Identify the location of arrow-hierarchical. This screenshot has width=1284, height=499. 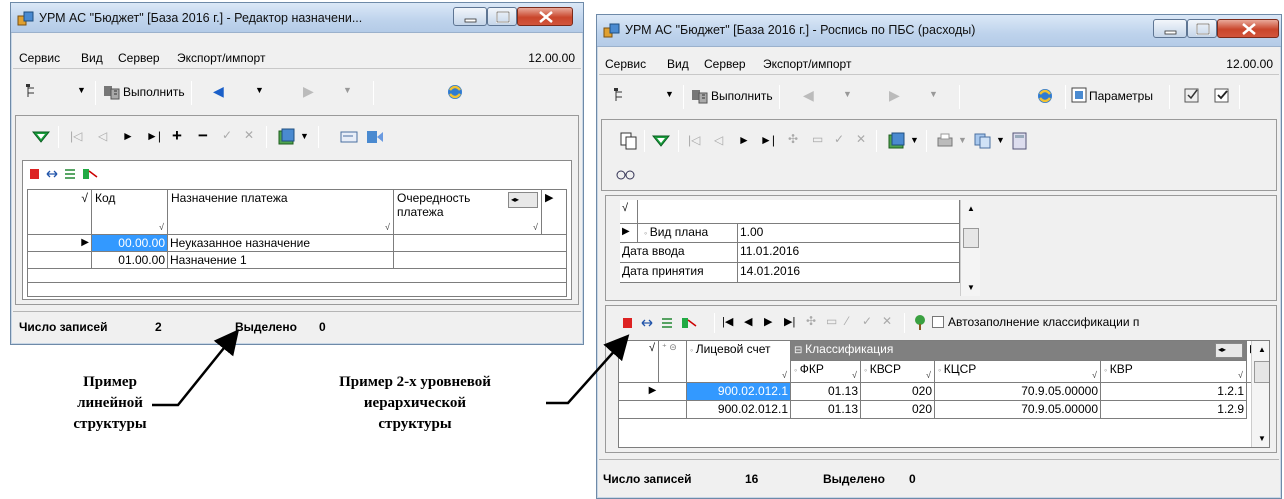
(588, 369).